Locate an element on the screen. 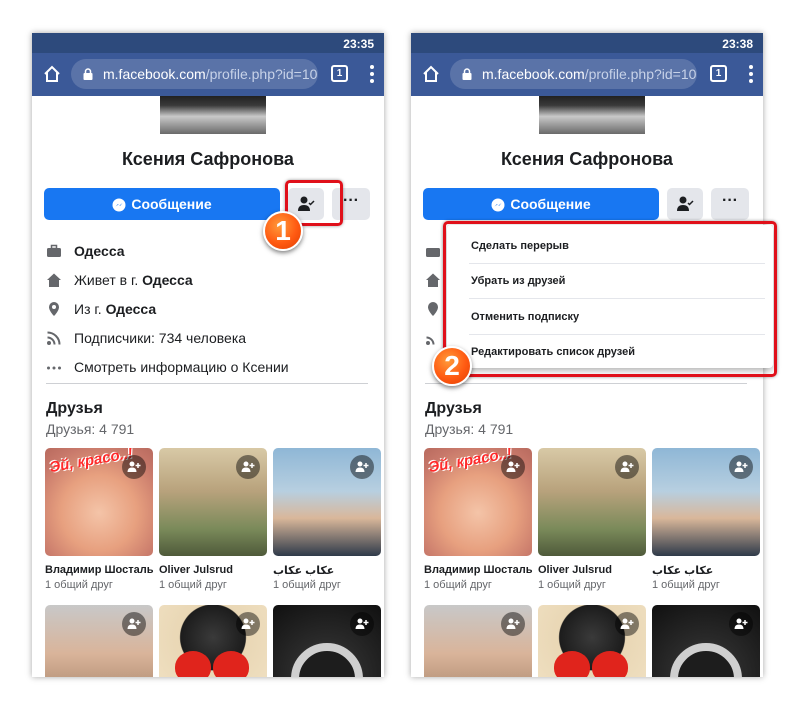 This screenshot has width=806, height=710. friends-button is located at coordinates (685, 204).